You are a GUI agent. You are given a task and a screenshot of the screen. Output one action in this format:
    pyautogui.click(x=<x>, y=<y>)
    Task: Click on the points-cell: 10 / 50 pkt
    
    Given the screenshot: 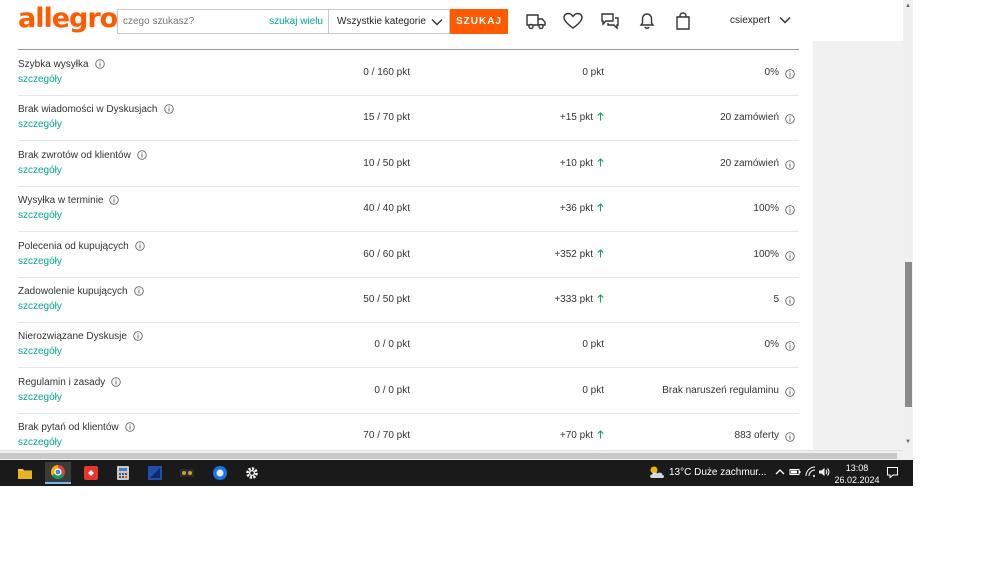 What is the action you would take?
    pyautogui.click(x=386, y=163)
    